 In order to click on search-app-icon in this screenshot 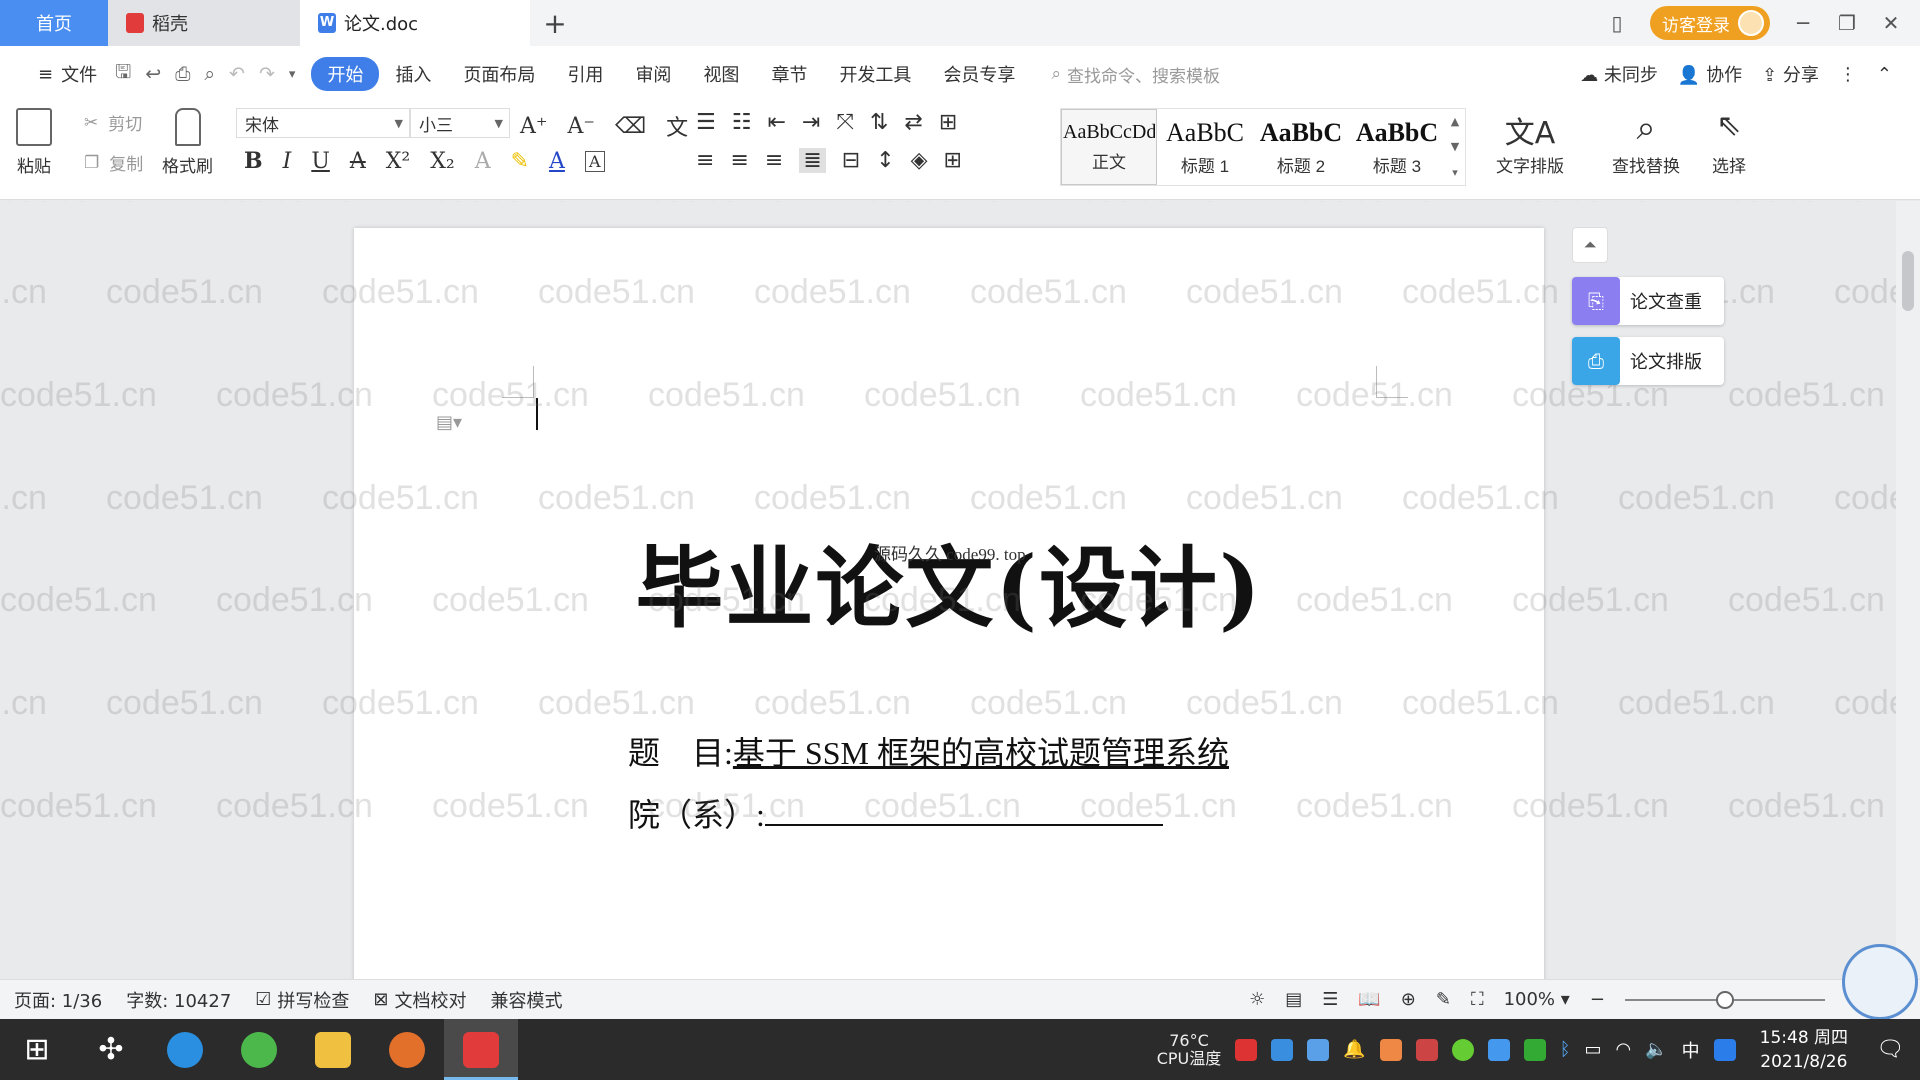, I will do `click(1724, 1049)`.